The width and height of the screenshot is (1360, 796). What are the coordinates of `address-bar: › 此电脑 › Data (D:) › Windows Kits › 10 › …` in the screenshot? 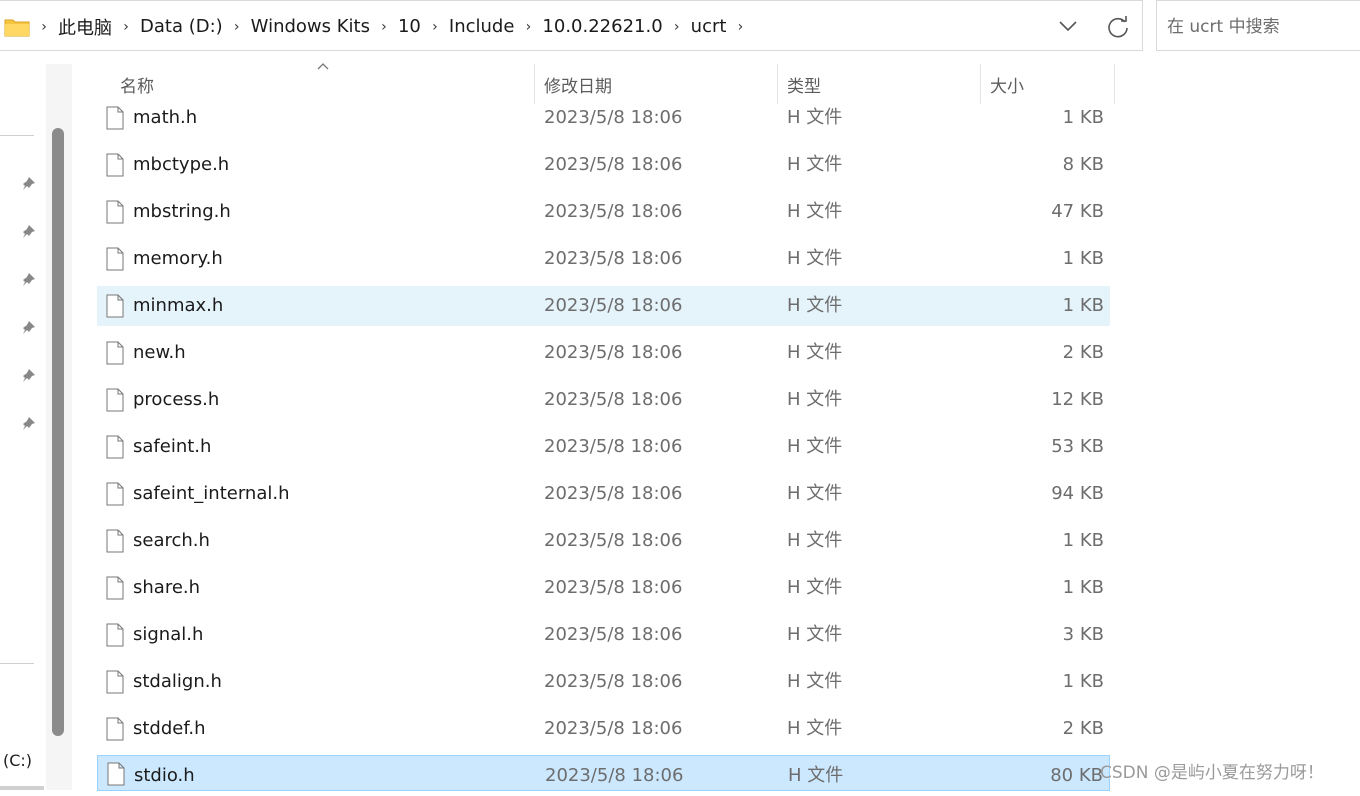 It's located at (571, 25).